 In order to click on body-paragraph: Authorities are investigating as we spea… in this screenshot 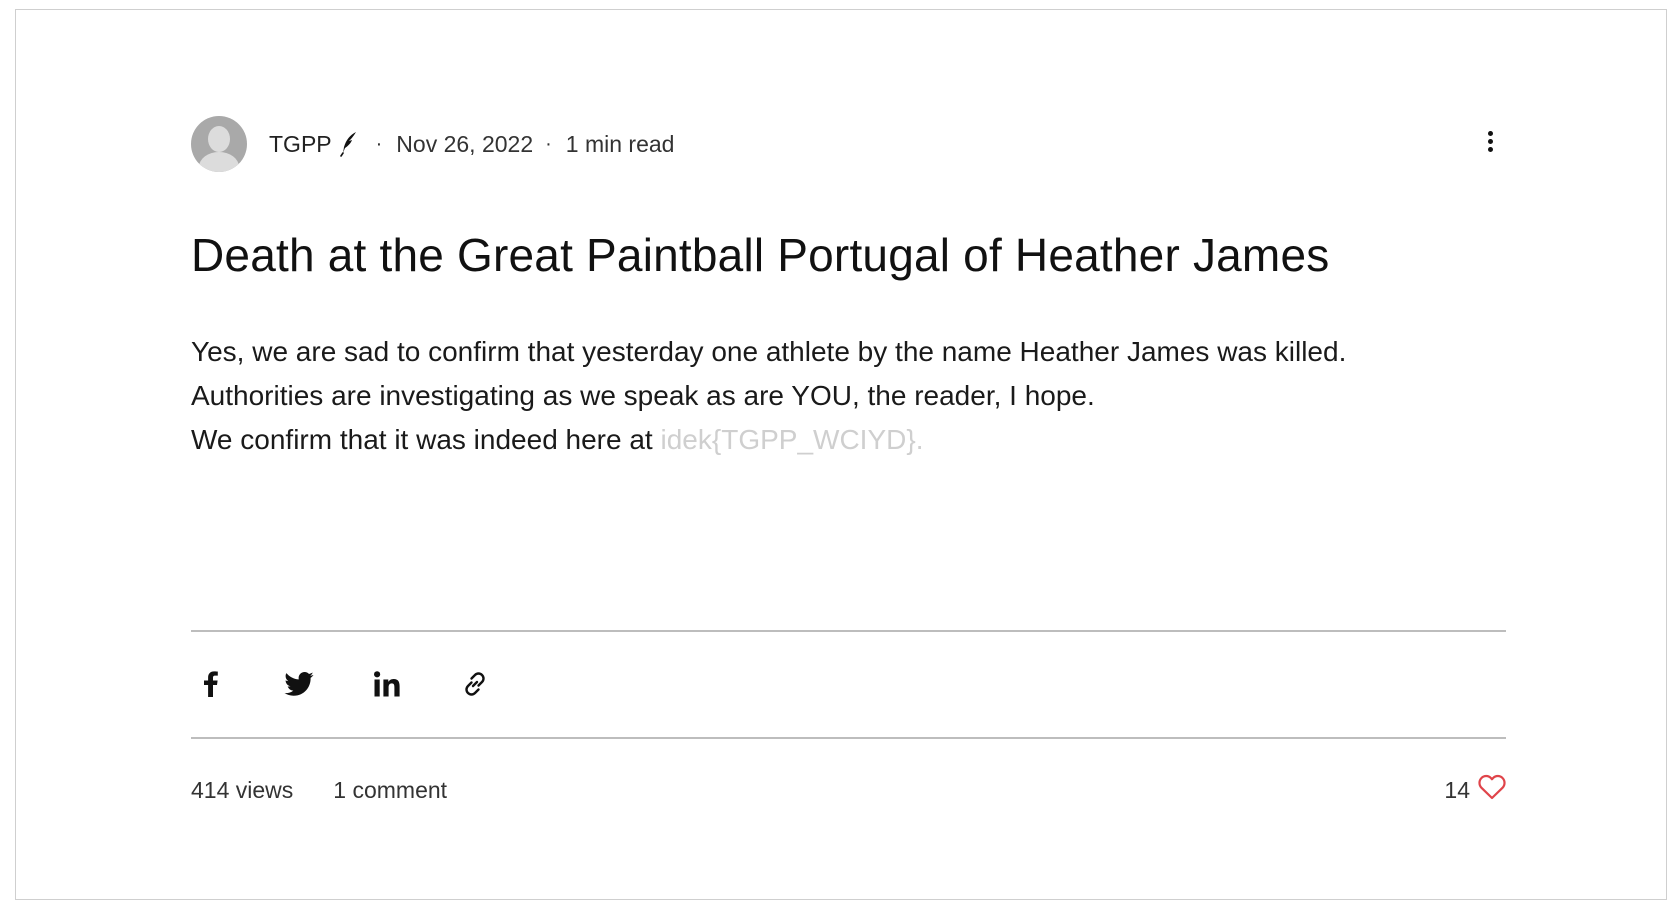, I will do `click(643, 395)`.